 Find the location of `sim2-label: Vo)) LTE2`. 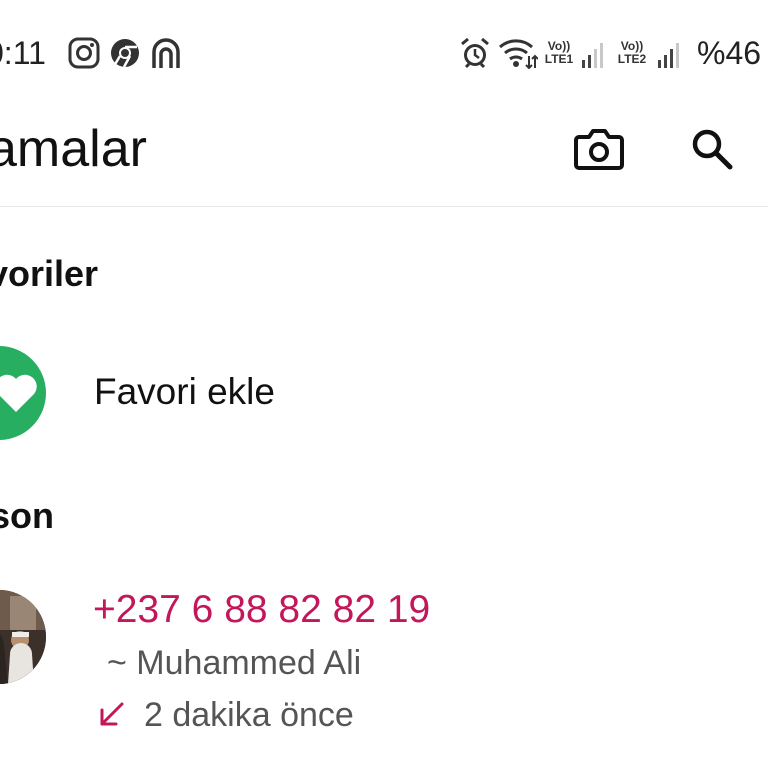

sim2-label: Vo)) LTE2 is located at coordinates (632, 53).